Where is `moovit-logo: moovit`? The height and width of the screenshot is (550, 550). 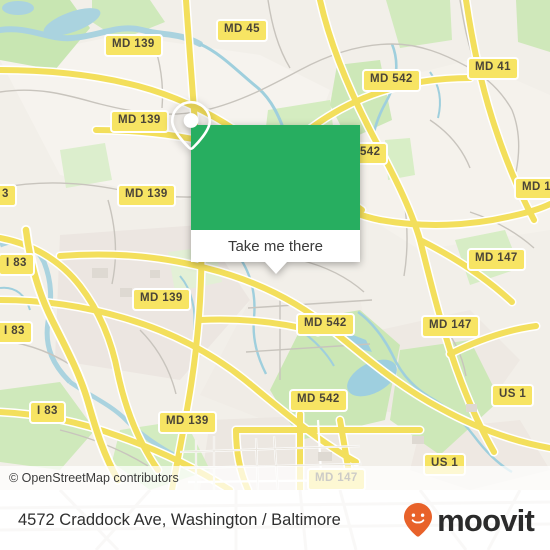 moovit-logo: moovit is located at coordinates (469, 520).